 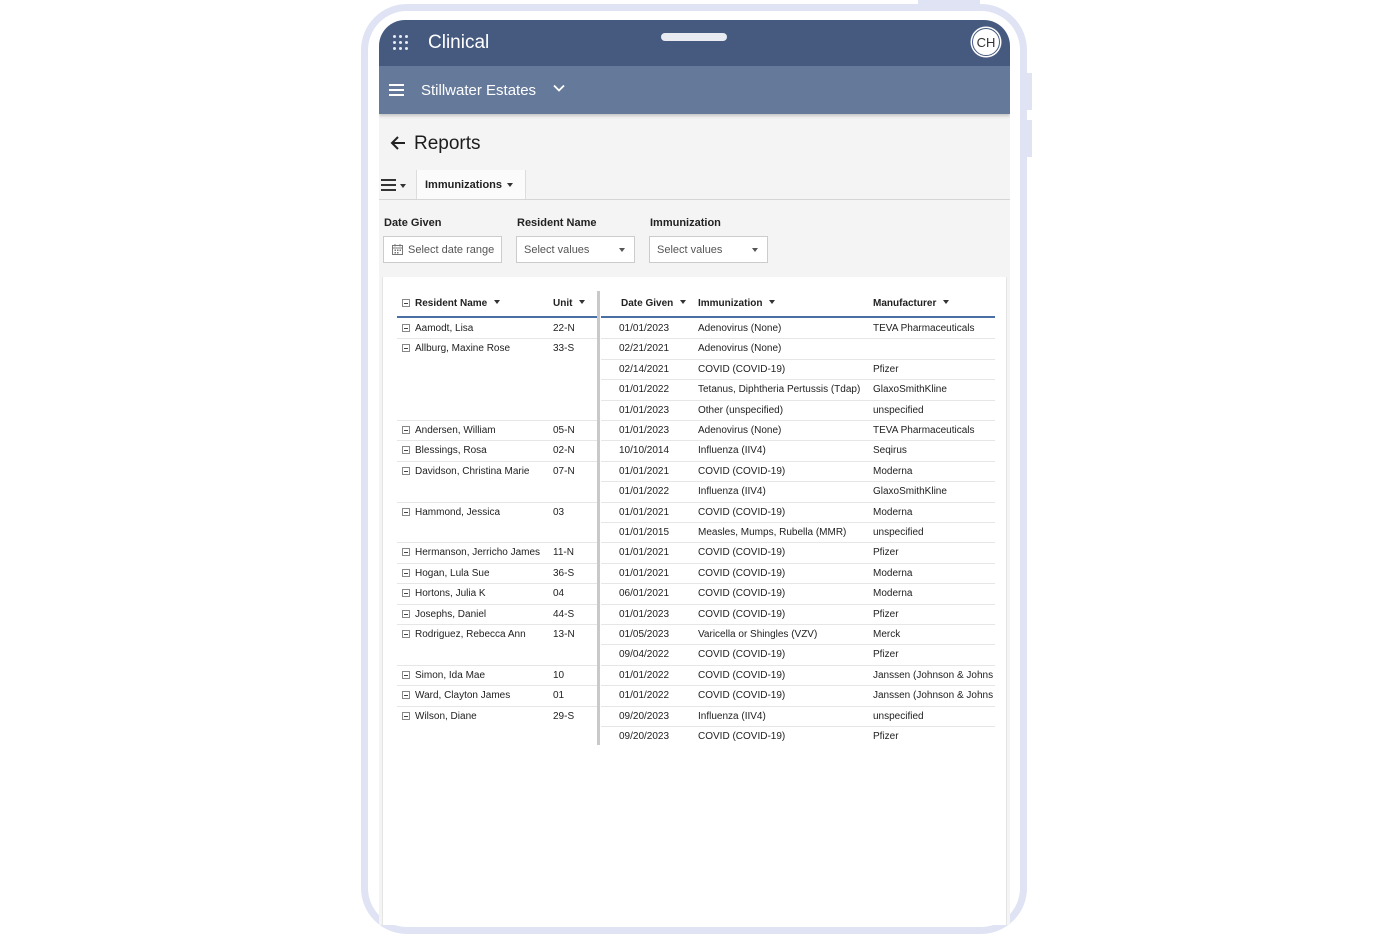 I want to click on column-header-date-given: Date Given, so click(x=654, y=303).